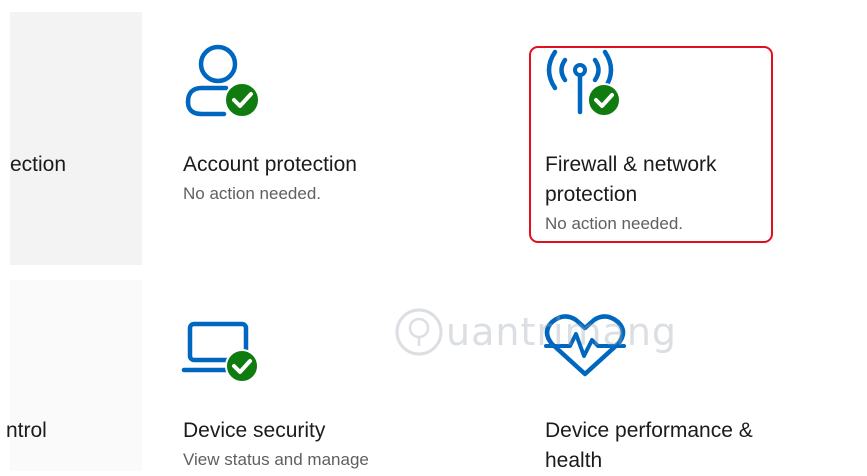 The image size is (867, 476). Describe the element at coordinates (38, 164) in the screenshot. I see `partial-tile-title-top: ection` at that location.